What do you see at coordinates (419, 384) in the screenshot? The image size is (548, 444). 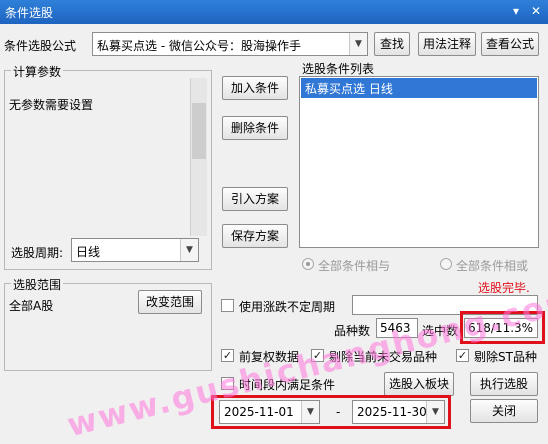 I see `add-to-block-button: 选股入板块` at bounding box center [419, 384].